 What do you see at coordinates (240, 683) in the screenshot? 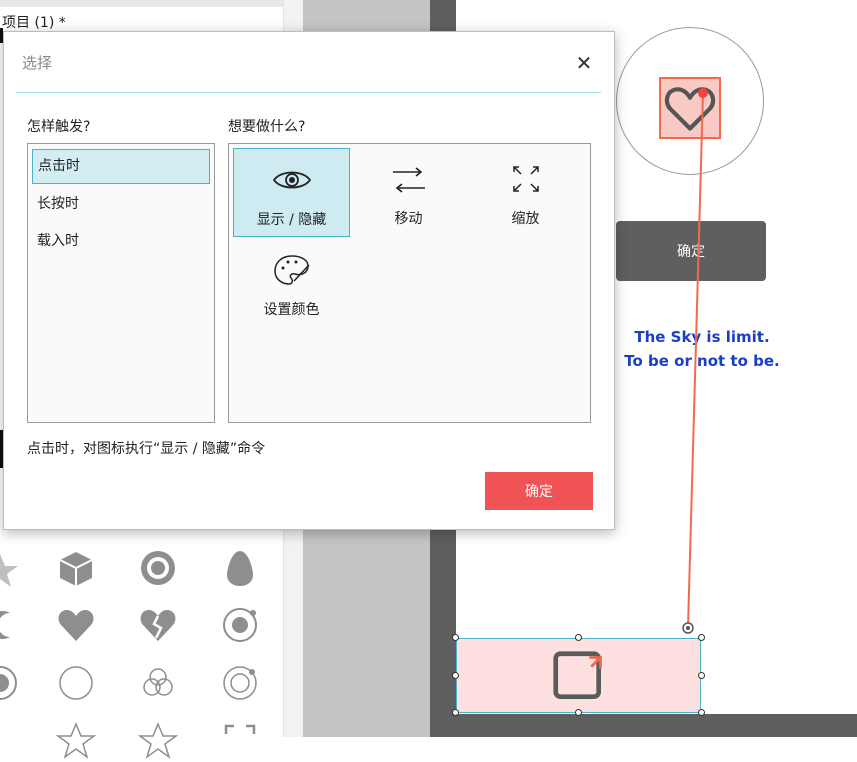
I see `concentric-circle-icon` at bounding box center [240, 683].